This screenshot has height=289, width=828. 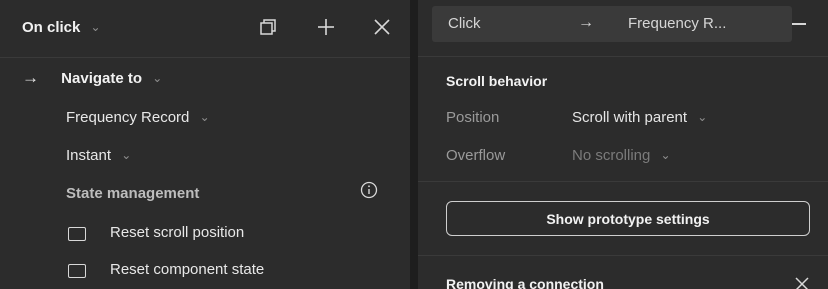 I want to click on tip-title: Removing a connection, so click(x=525, y=282).